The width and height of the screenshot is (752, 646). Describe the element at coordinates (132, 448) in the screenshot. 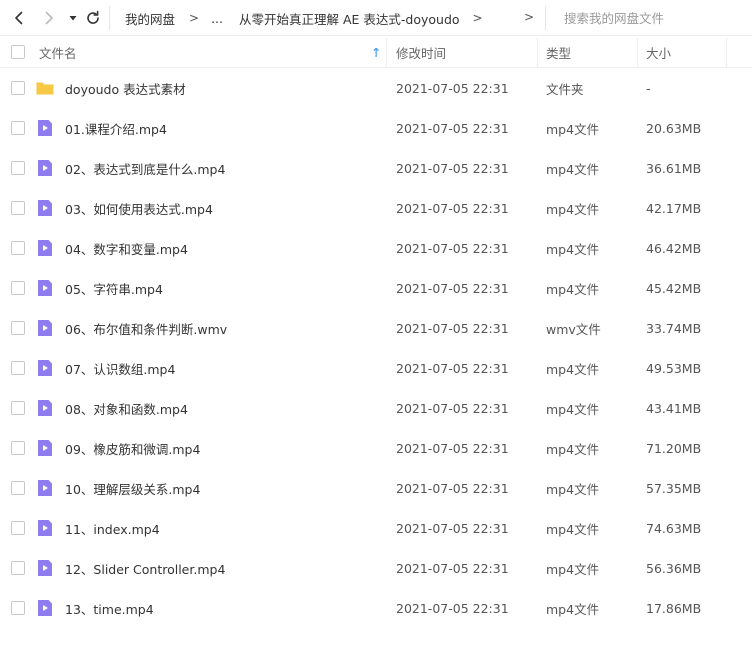

I see `file-name: 09、橡皮筋和微调.mp4` at that location.